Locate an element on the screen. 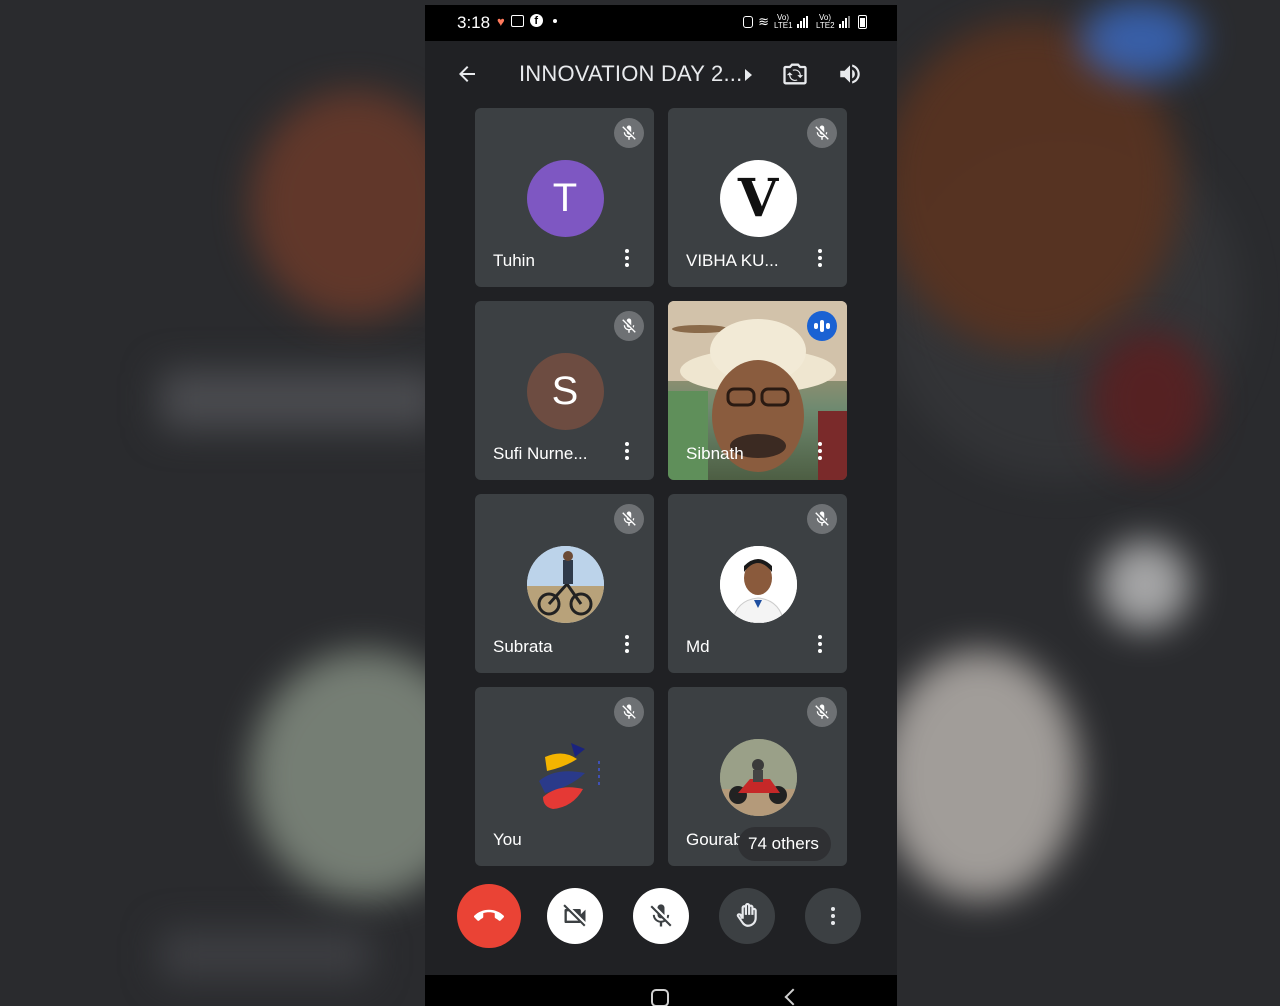  facebook-icon: f is located at coordinates (536, 20).